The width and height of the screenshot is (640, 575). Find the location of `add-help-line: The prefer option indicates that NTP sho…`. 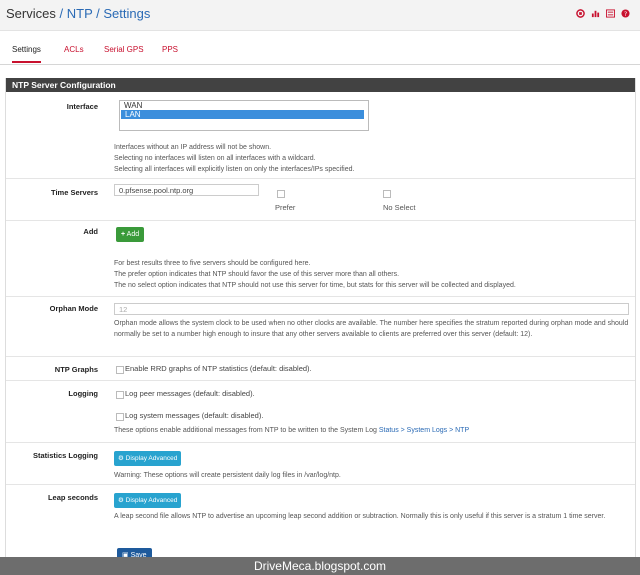

add-help-line: The prefer option indicates that NTP sho… is located at coordinates (257, 274).